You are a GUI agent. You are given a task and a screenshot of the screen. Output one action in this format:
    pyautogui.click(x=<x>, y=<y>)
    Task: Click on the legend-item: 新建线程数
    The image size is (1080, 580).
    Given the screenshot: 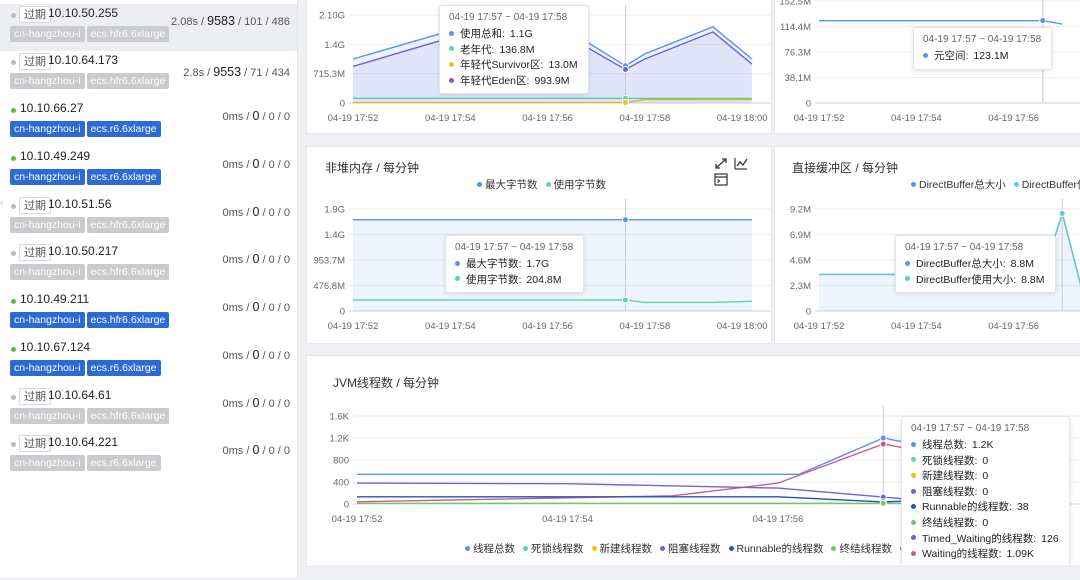 What is the action you would take?
    pyautogui.click(x=621, y=548)
    